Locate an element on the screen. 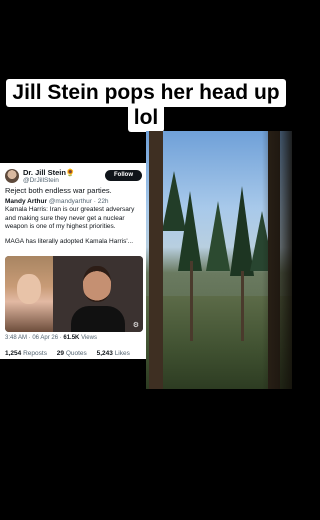  reposts-stat: 1,254 Reposts is located at coordinates (28, 353).